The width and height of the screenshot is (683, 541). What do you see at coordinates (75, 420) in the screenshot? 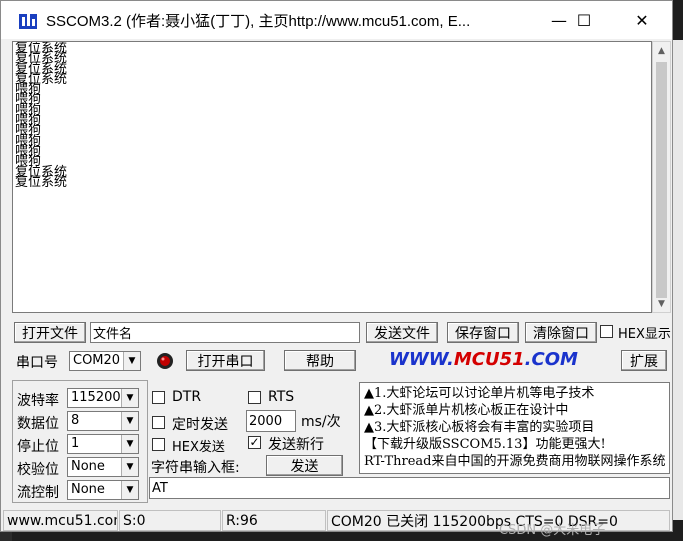
I see `data-bits-select-value: 8` at bounding box center [75, 420].